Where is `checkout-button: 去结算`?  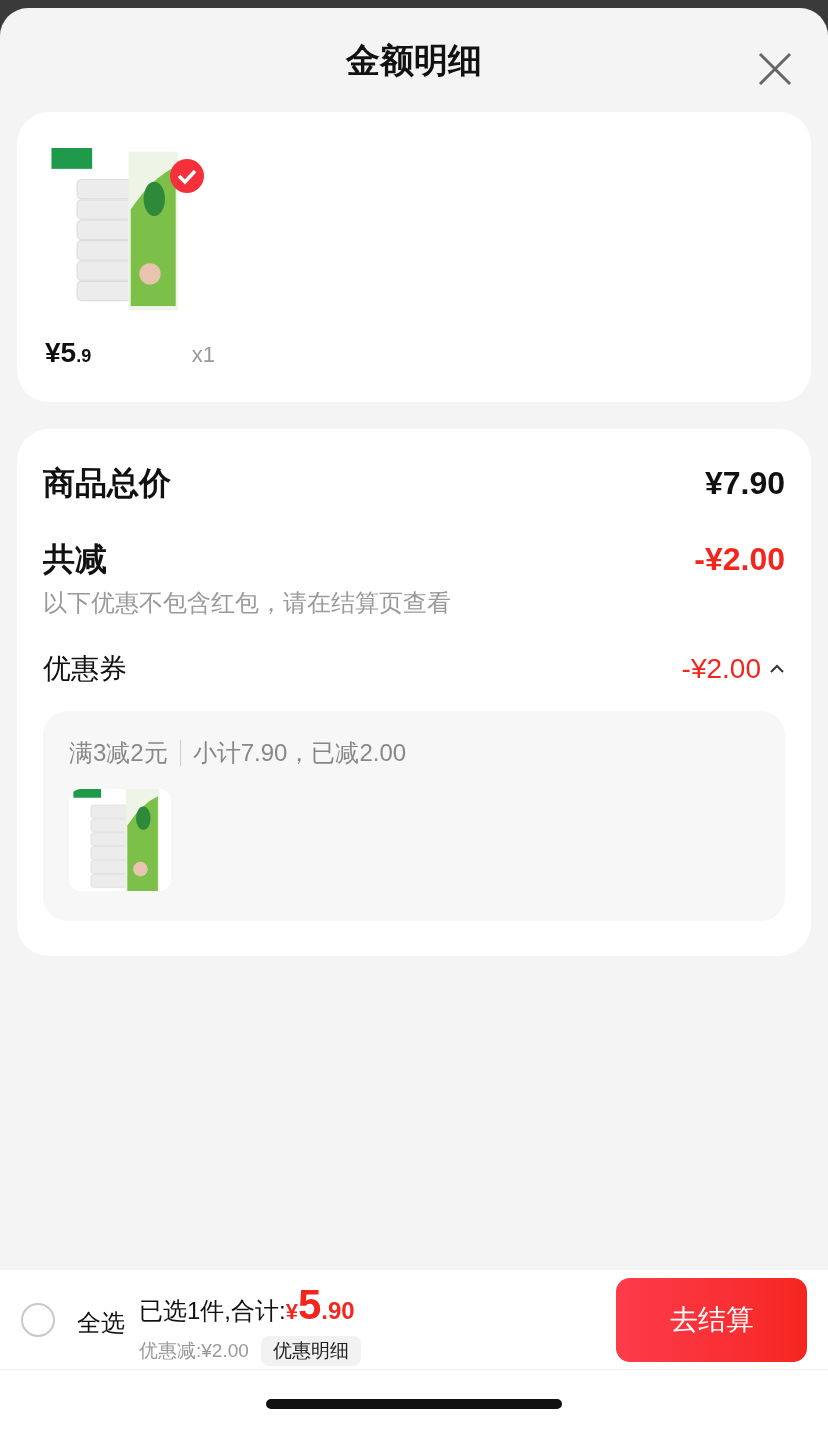
checkout-button: 去结算 is located at coordinates (711, 1319).